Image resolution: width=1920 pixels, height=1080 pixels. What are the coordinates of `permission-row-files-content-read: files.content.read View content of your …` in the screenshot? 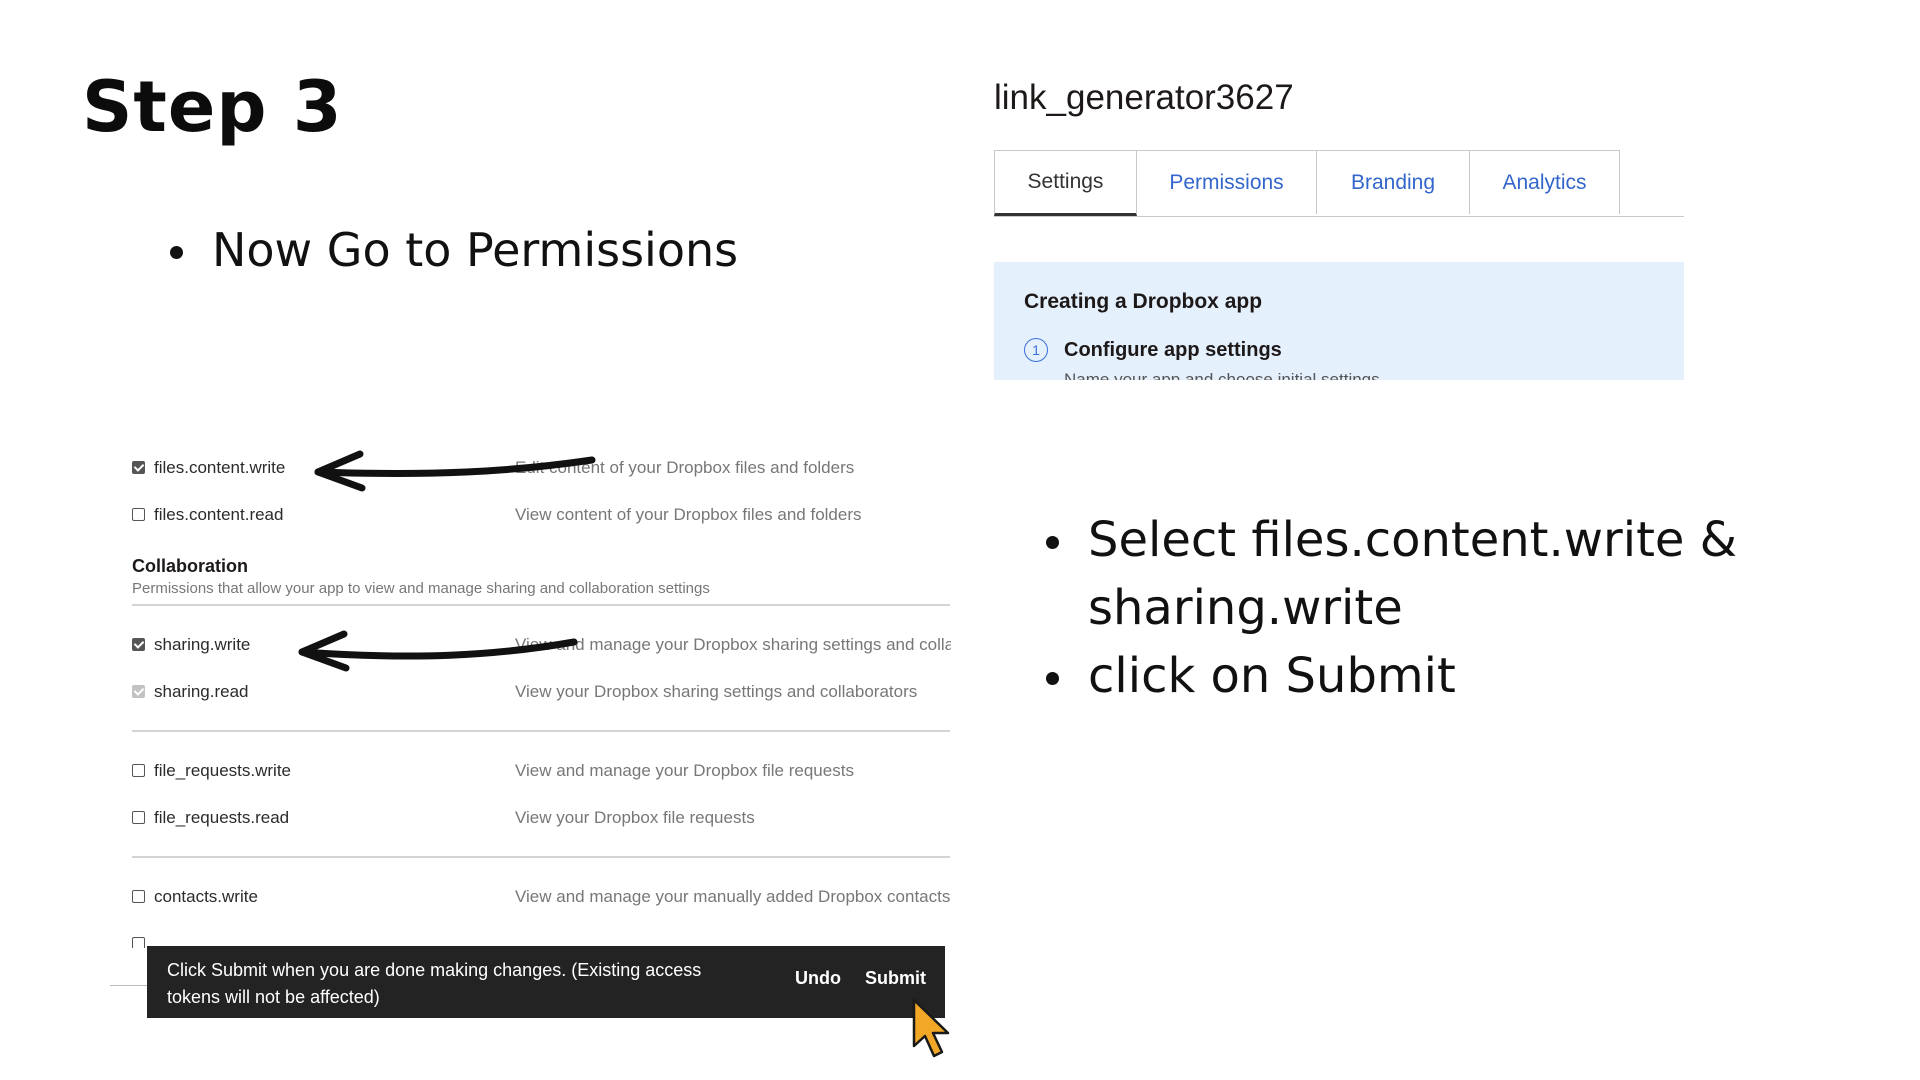 It's located at (541, 520).